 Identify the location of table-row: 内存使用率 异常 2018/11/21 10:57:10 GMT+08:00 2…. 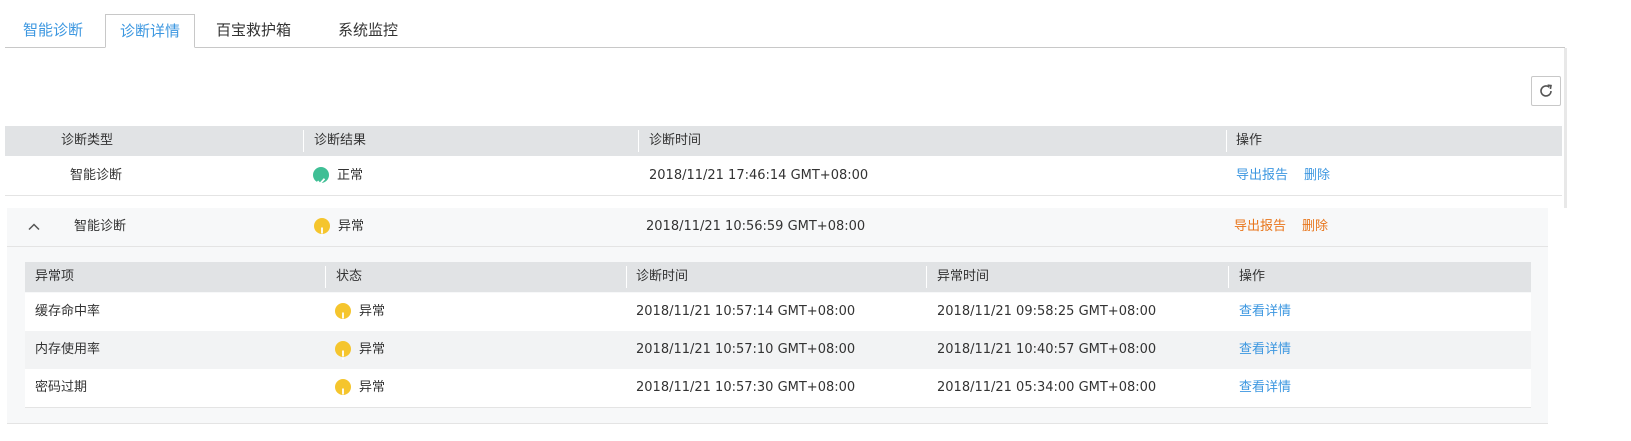
(778, 350).